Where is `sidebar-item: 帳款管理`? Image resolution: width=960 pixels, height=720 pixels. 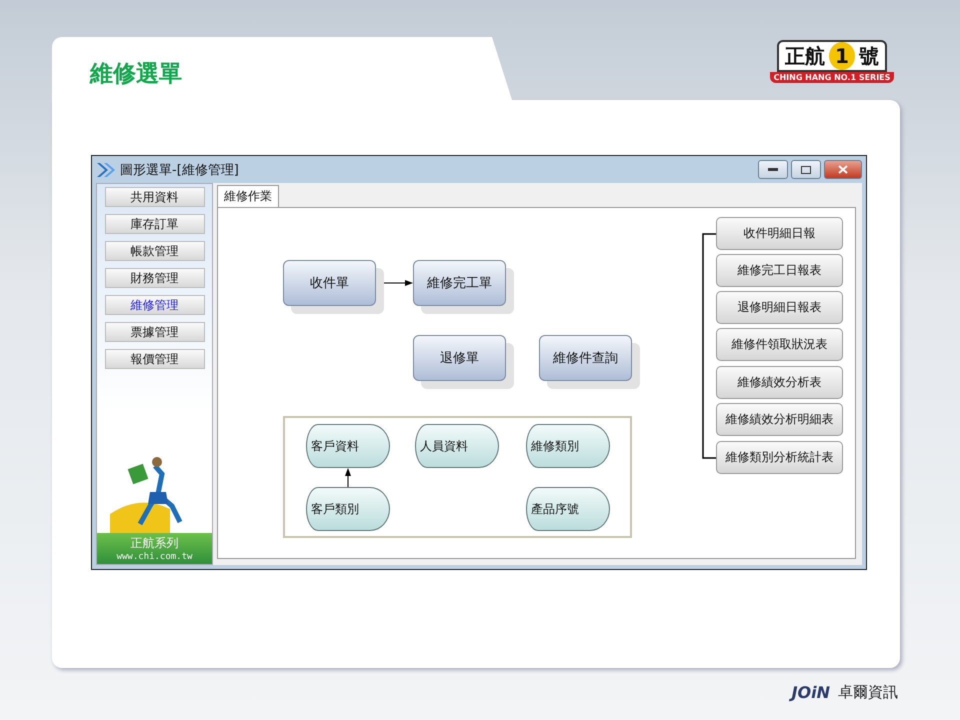 sidebar-item: 帳款管理 is located at coordinates (154, 251).